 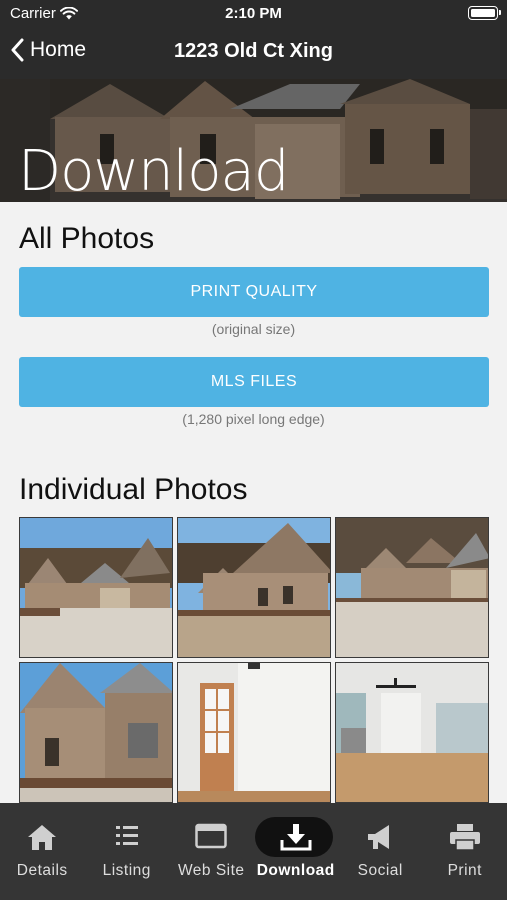 I want to click on tab-label: Social, so click(x=380, y=870).